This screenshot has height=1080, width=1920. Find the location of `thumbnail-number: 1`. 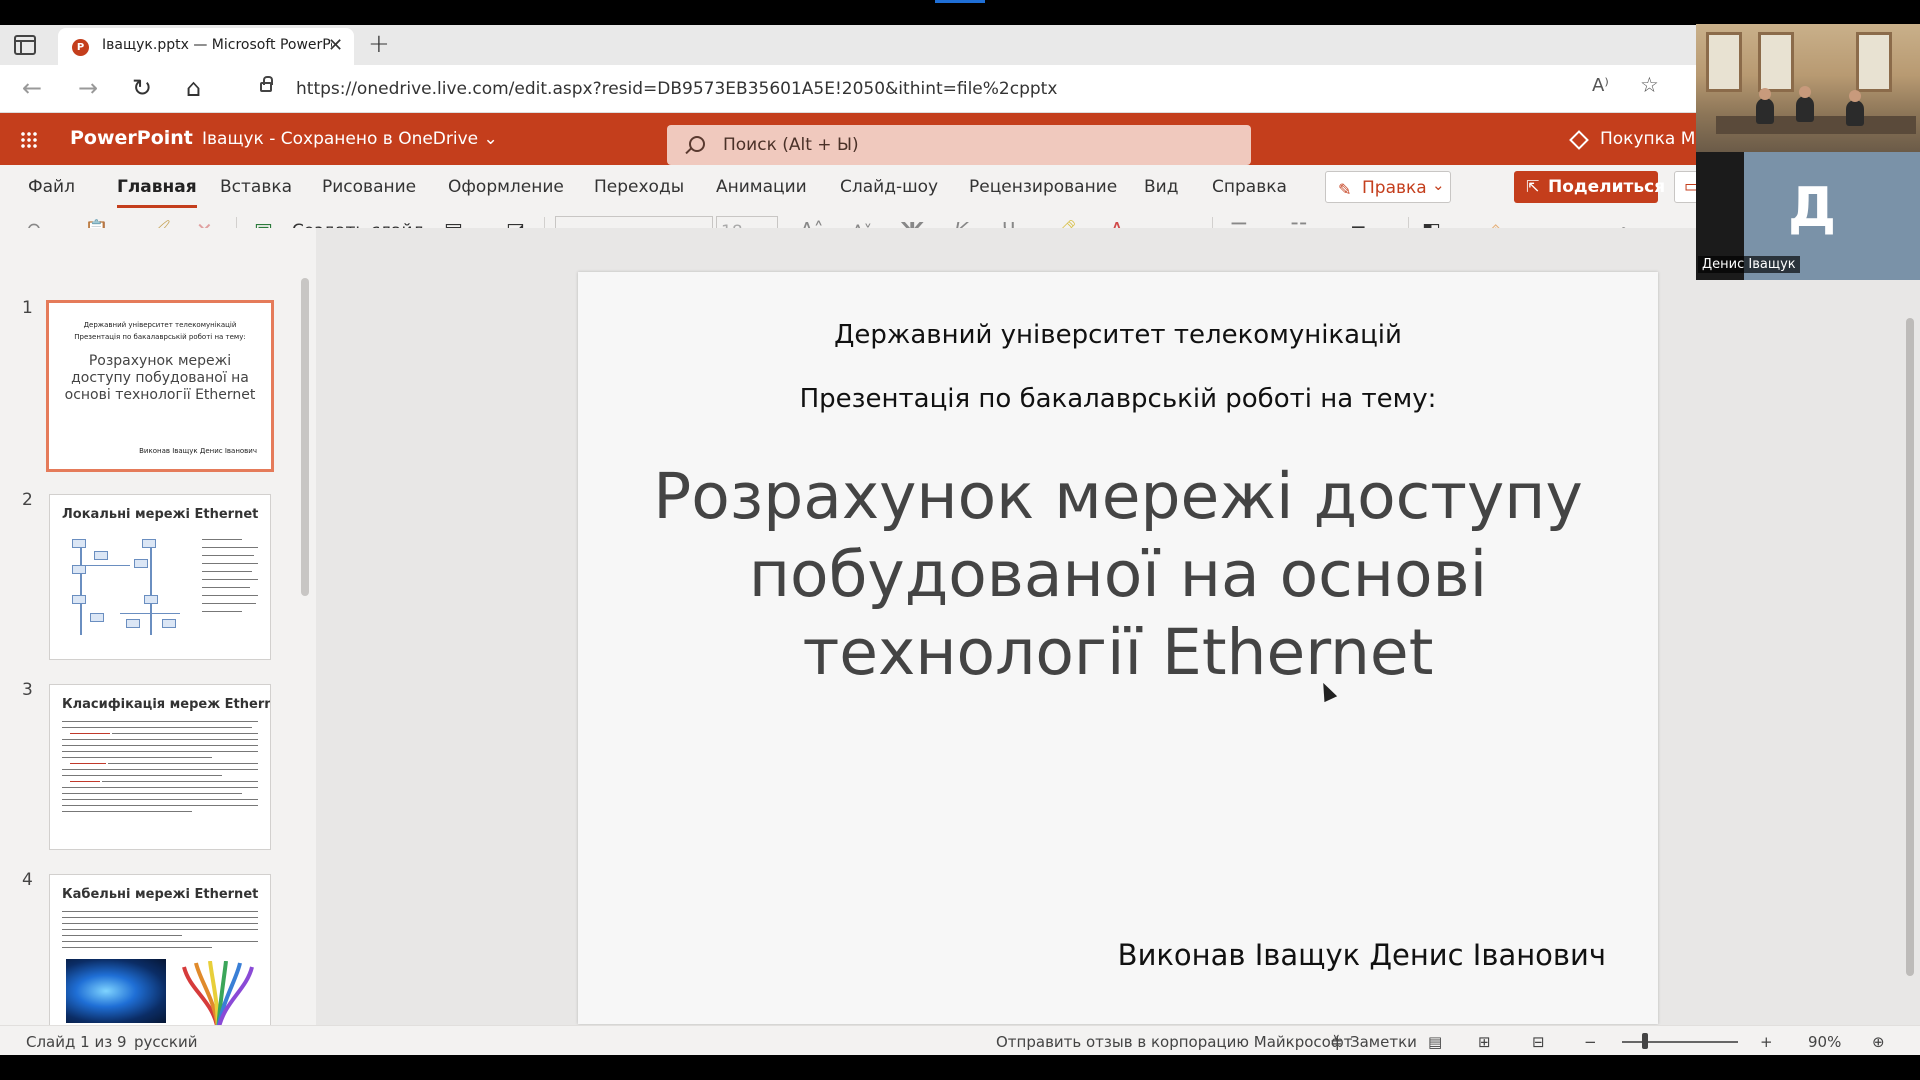

thumbnail-number: 1 is located at coordinates (27, 308).